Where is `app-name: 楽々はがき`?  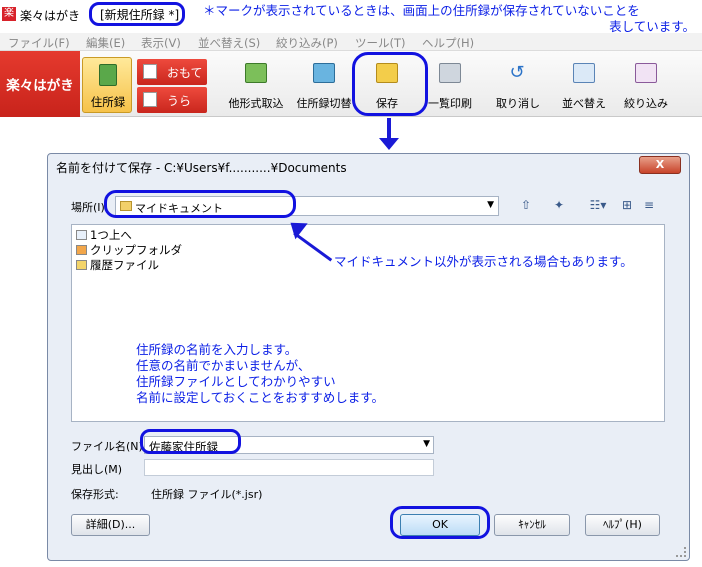 app-name: 楽々はがき is located at coordinates (50, 16).